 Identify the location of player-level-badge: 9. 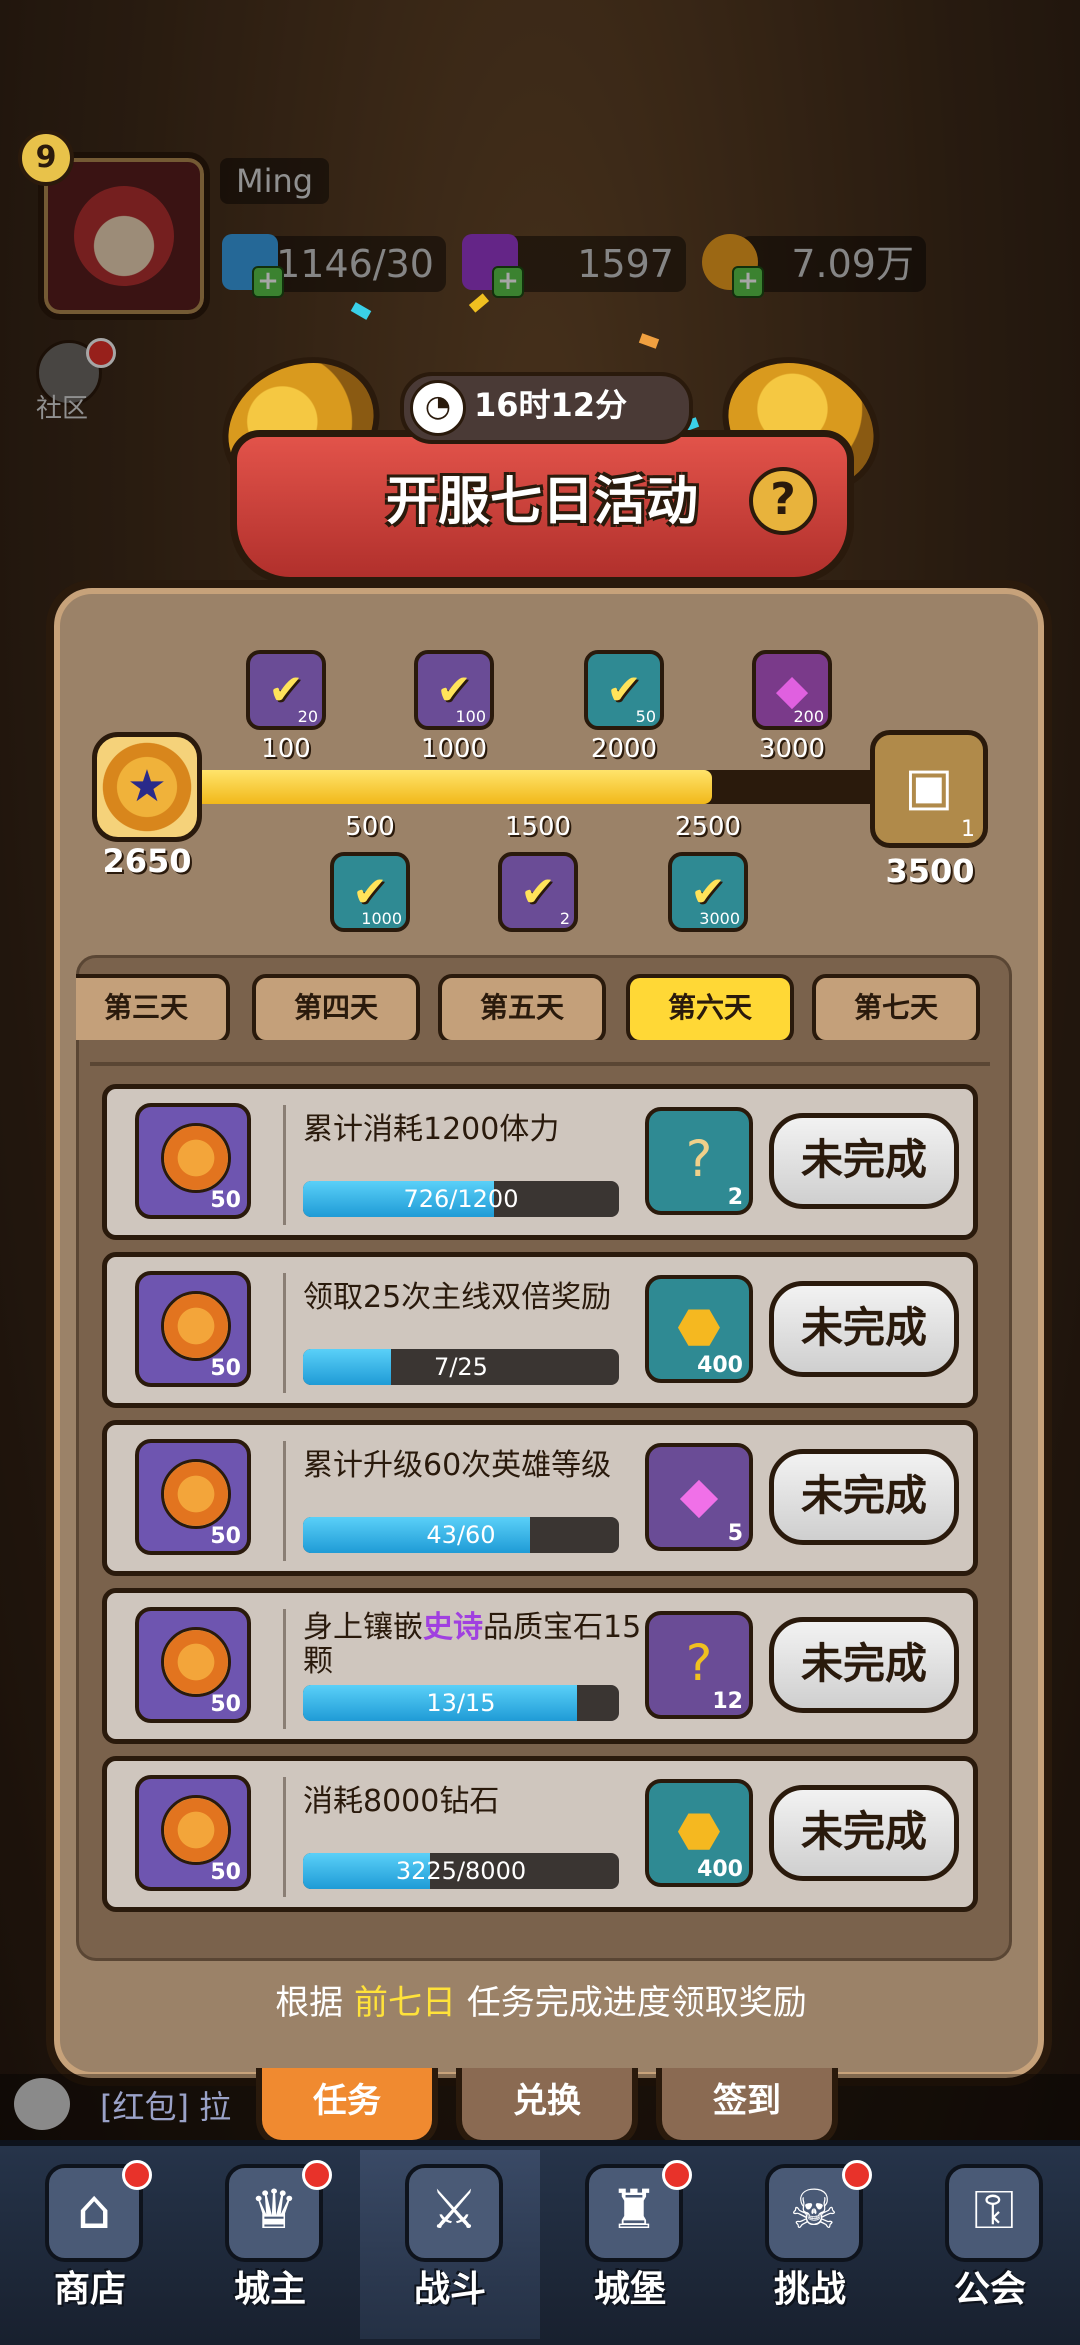
(46, 158).